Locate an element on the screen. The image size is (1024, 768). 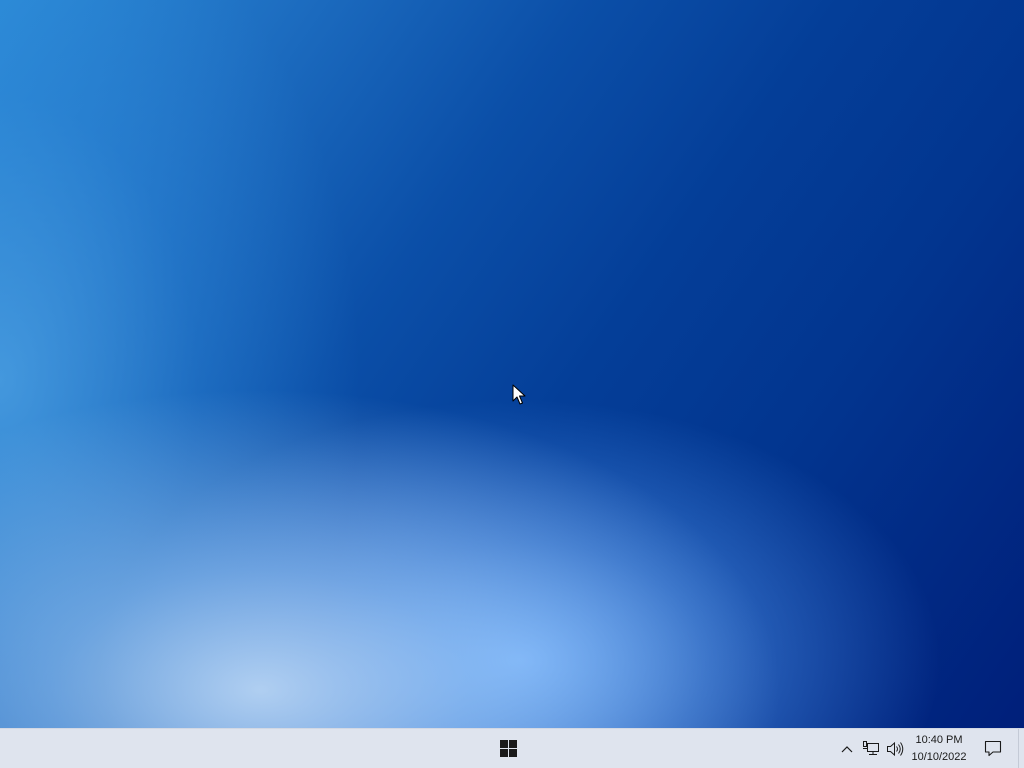
volume-button is located at coordinates (895, 748).